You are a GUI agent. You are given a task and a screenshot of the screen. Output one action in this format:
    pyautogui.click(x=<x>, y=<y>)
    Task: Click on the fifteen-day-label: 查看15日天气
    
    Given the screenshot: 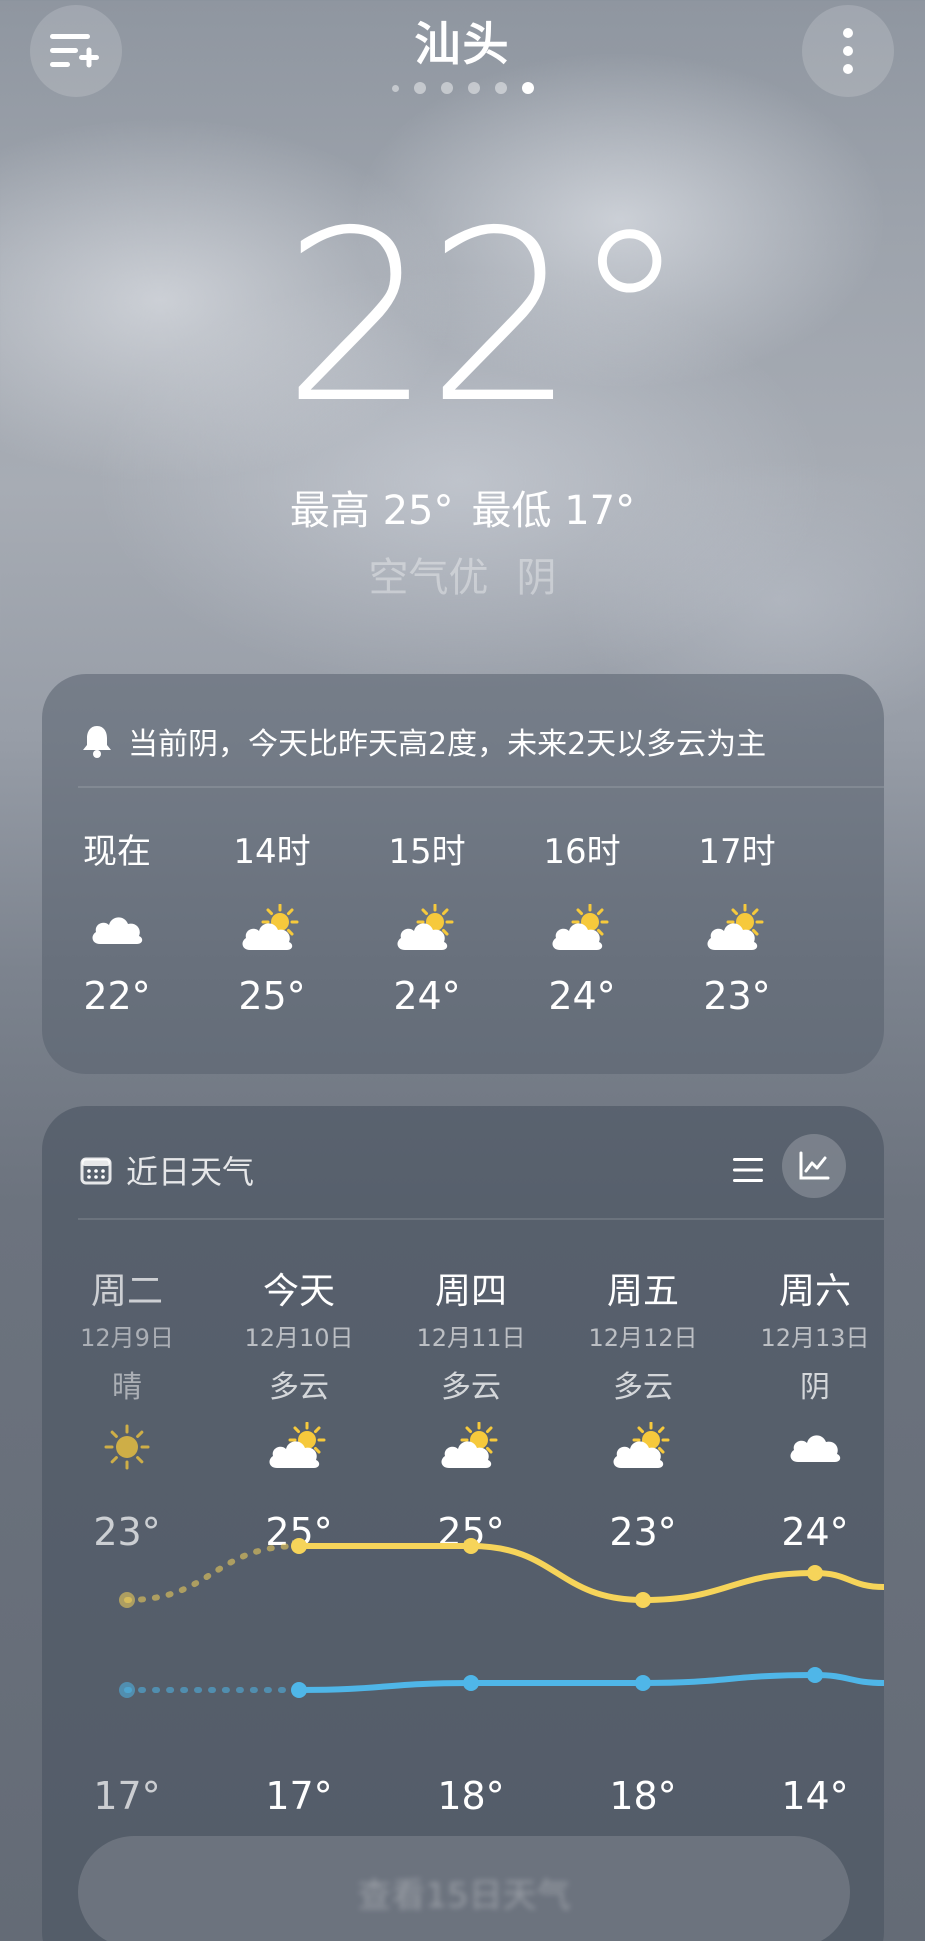 What is the action you would take?
    pyautogui.click(x=464, y=1895)
    